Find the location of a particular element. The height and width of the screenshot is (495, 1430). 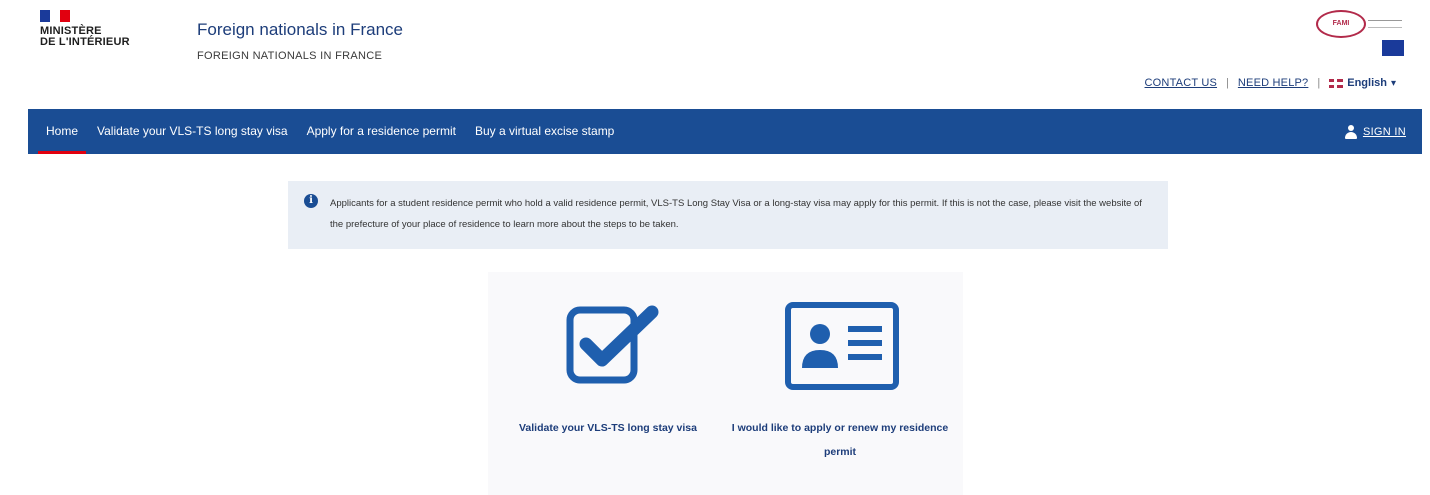

top-links: CONTACT US | NEED HELP? | English ▾ is located at coordinates (1270, 83).